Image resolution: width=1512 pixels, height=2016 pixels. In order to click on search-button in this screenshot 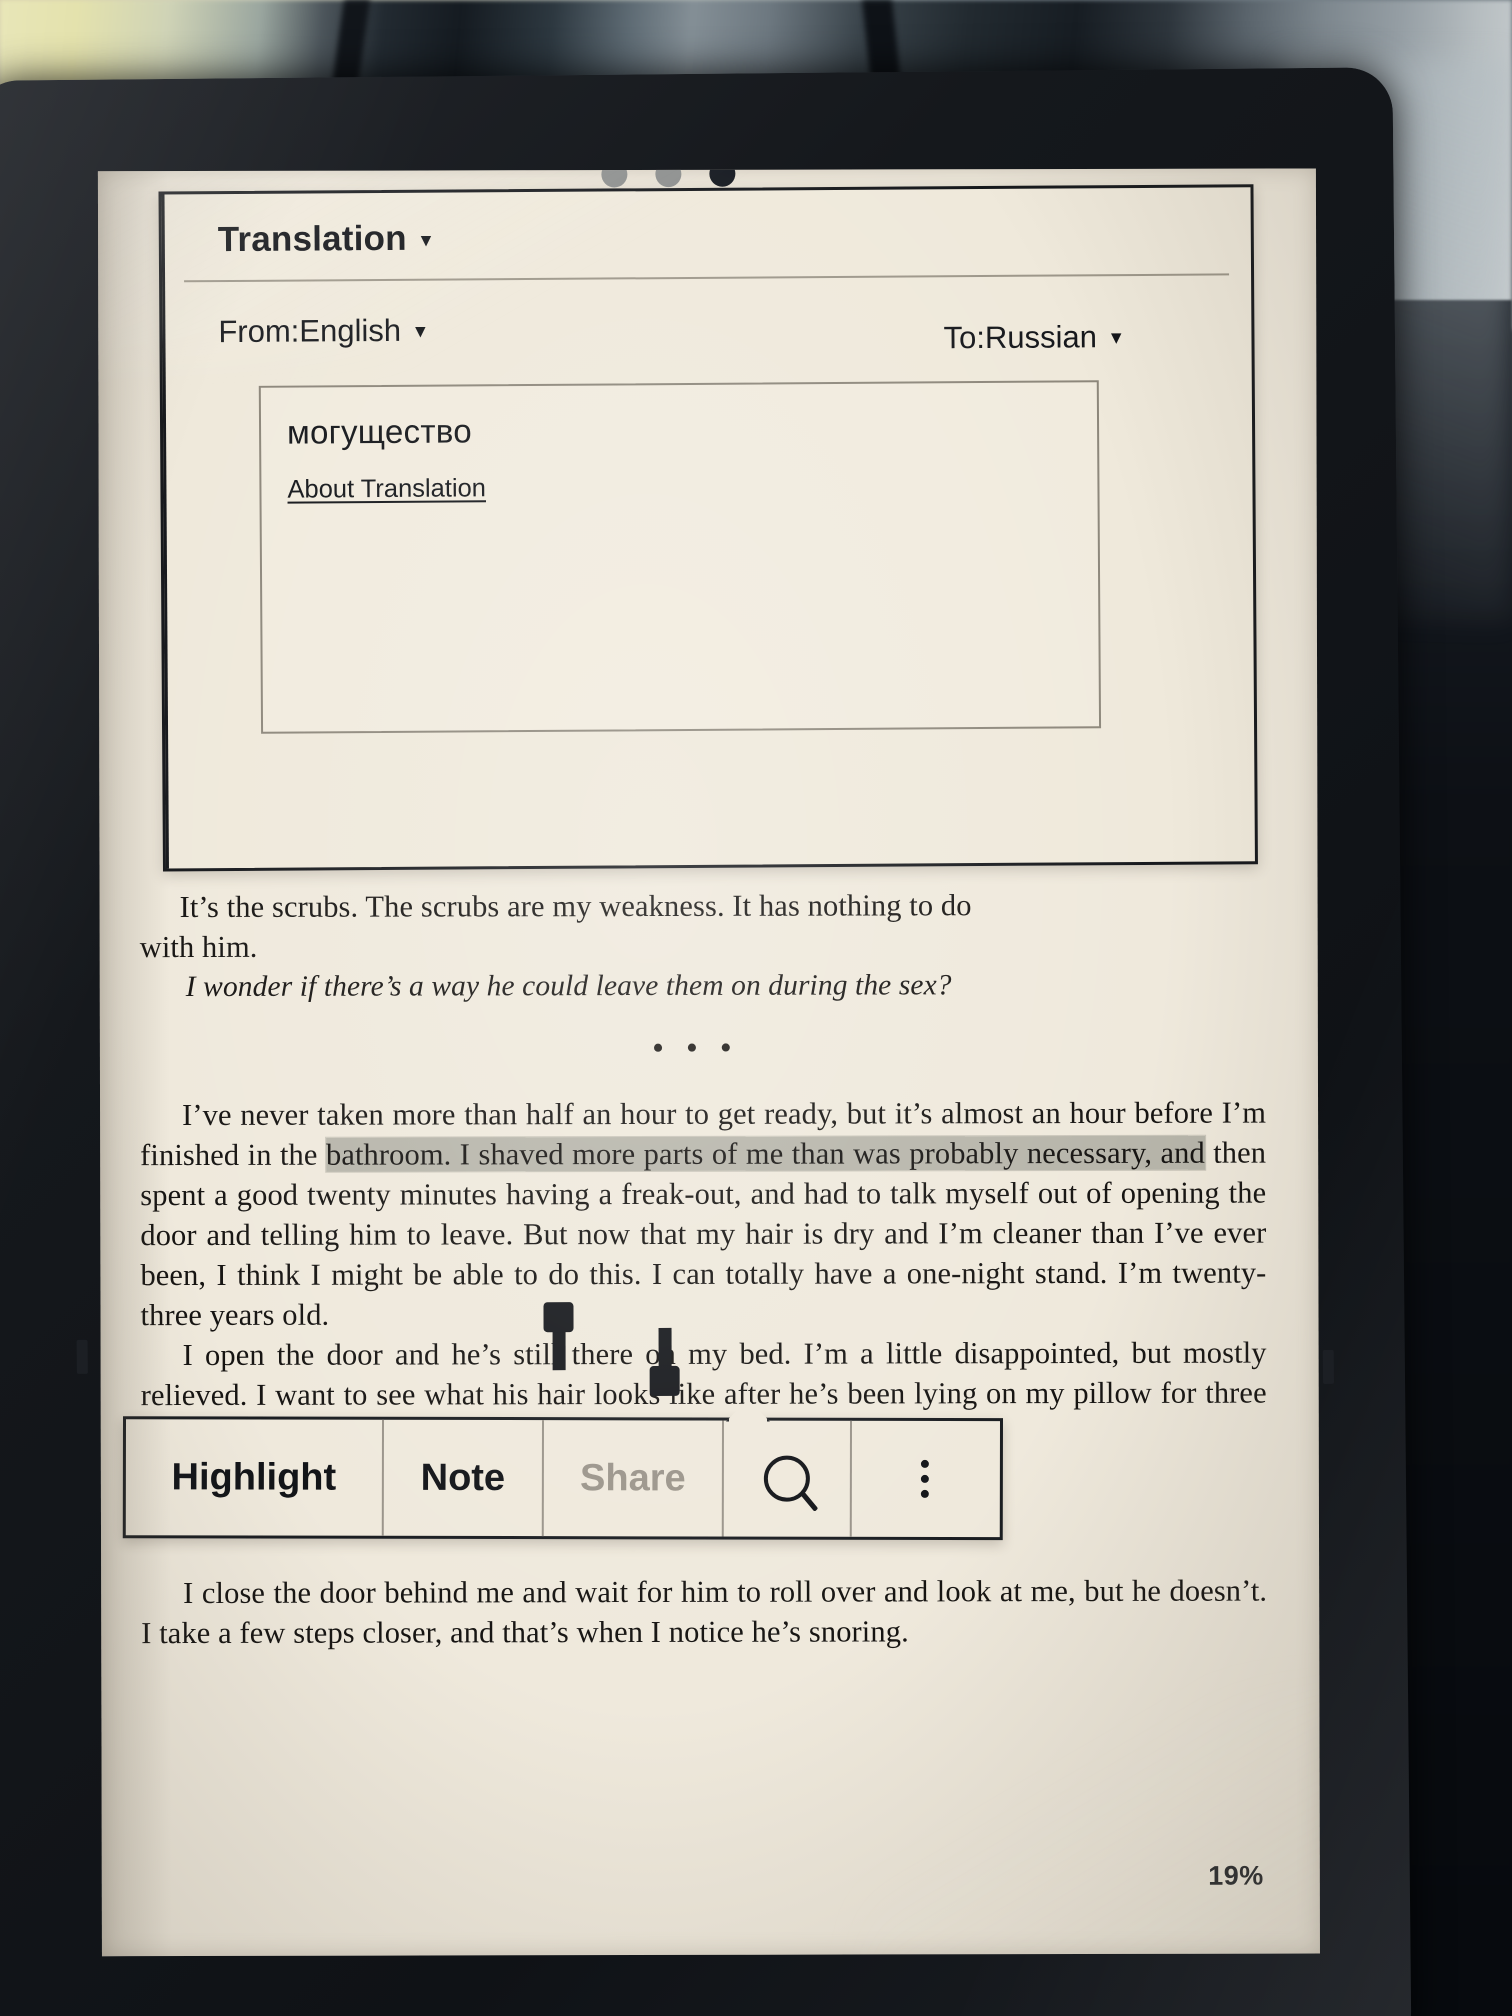, I will do `click(788, 1478)`.